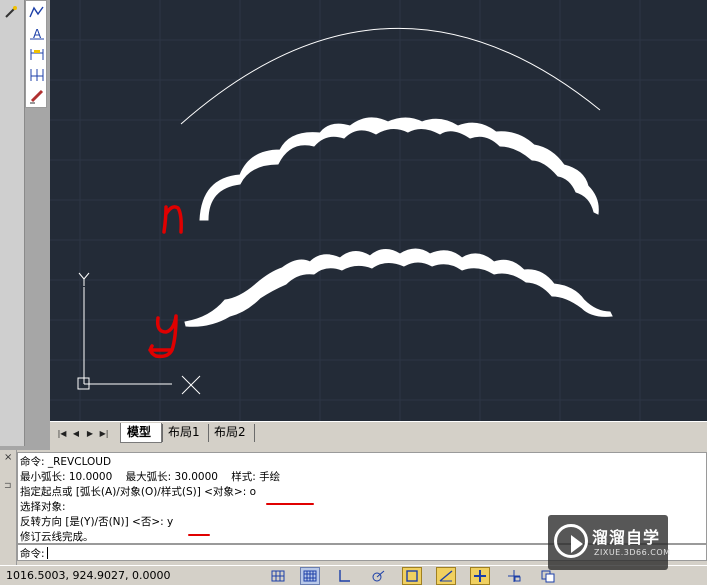  I want to click on wand-tool-button, so click(11, 12).